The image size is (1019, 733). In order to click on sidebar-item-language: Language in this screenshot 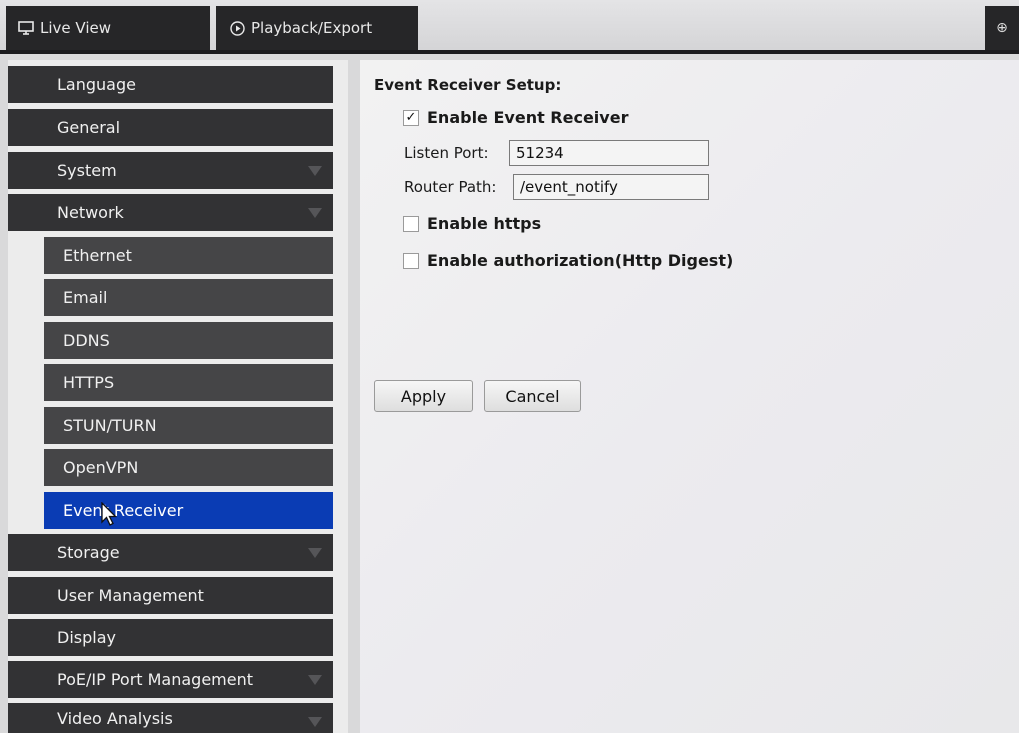, I will do `click(170, 84)`.